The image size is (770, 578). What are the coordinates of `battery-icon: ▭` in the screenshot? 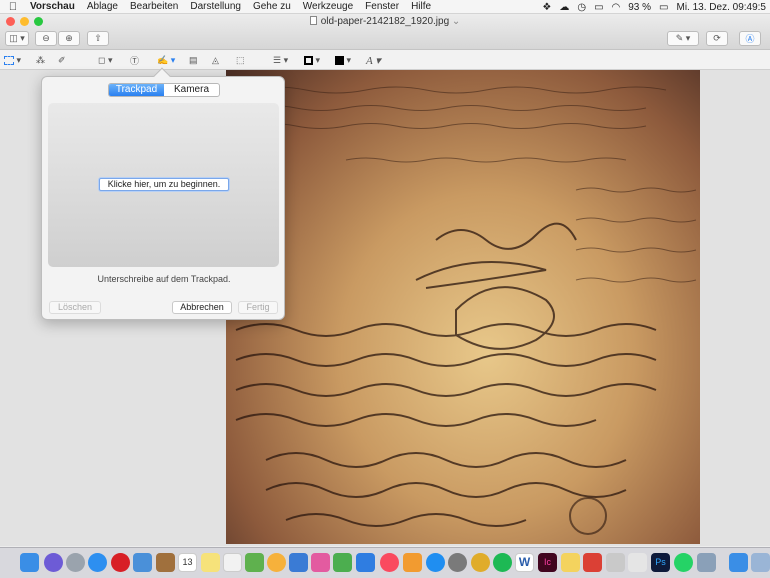 It's located at (663, 7).